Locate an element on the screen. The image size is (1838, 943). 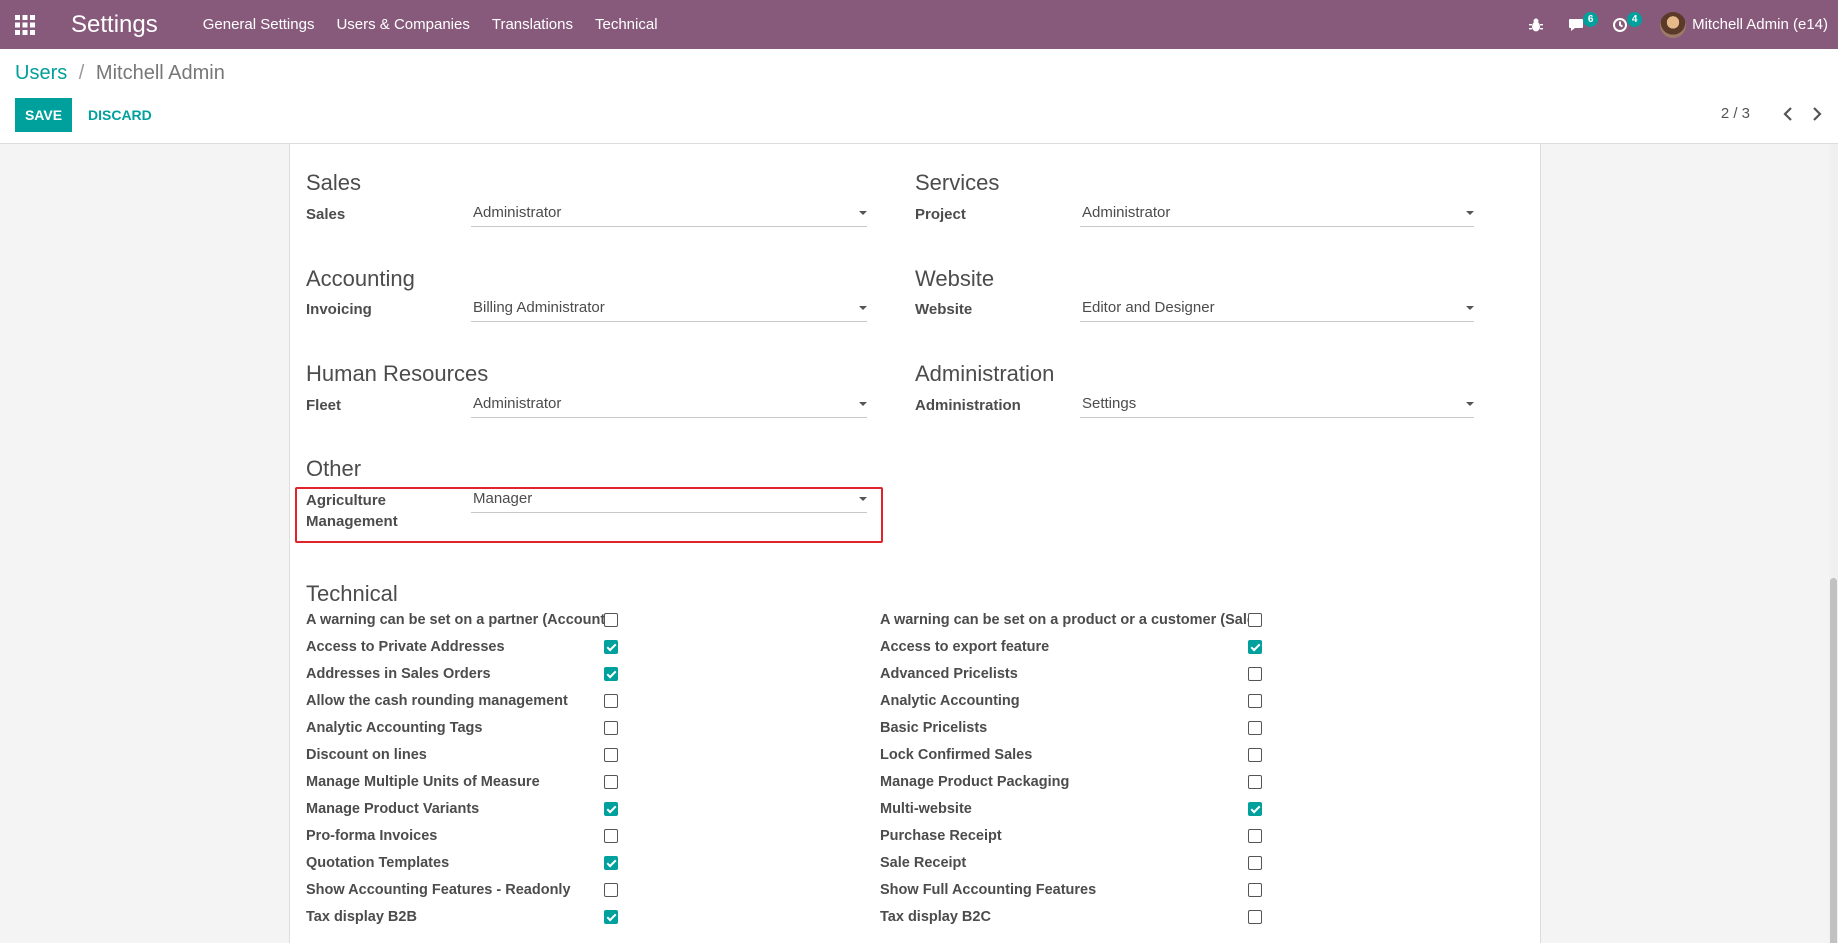
menu-technical: Technical is located at coordinates (626, 24).